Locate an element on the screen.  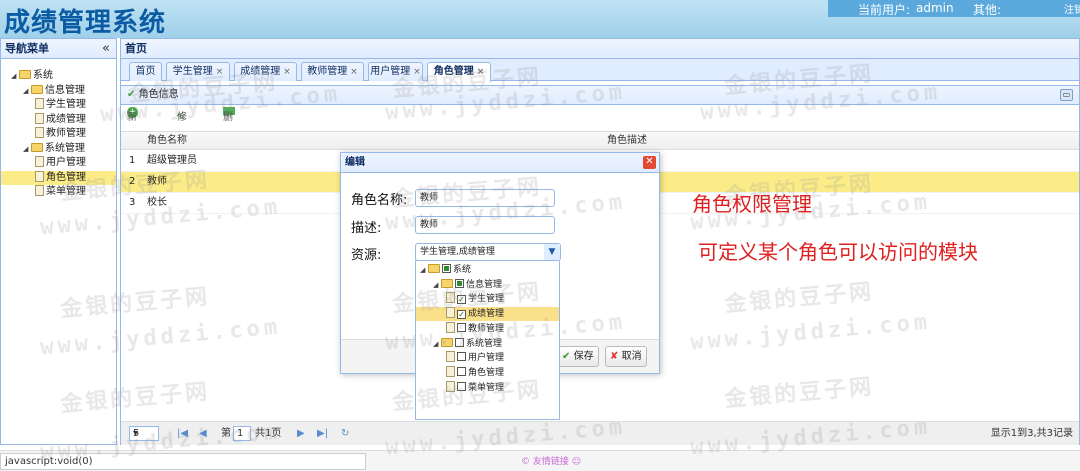
page-total: 共1页 is located at coordinates (268, 433).